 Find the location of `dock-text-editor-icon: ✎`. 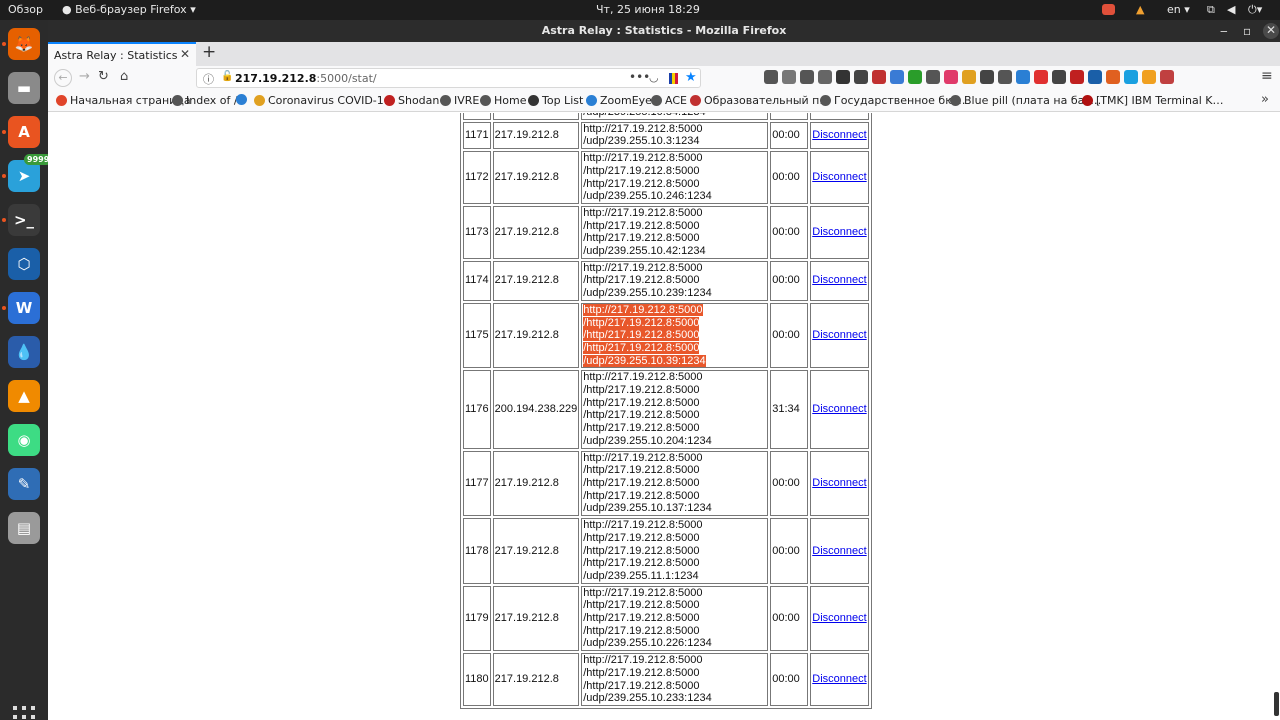

dock-text-editor-icon: ✎ is located at coordinates (24, 484).